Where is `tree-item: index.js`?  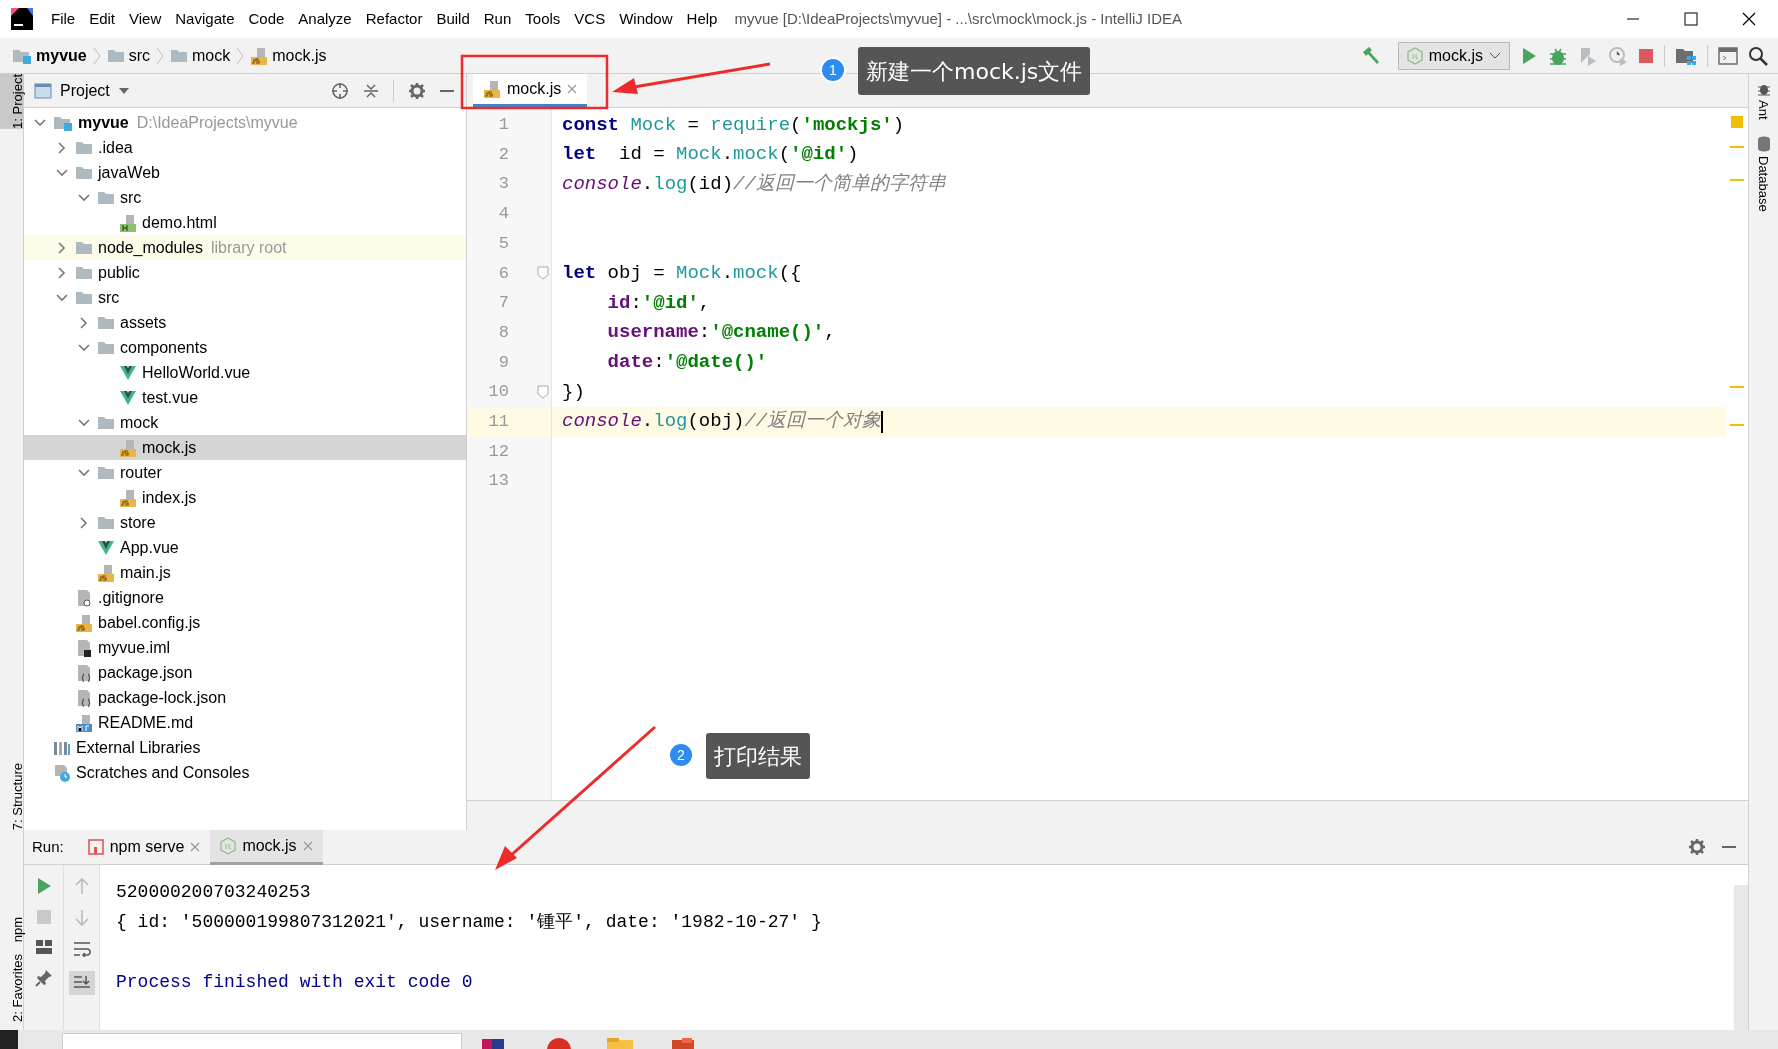
tree-item: index.js is located at coordinates (245, 497).